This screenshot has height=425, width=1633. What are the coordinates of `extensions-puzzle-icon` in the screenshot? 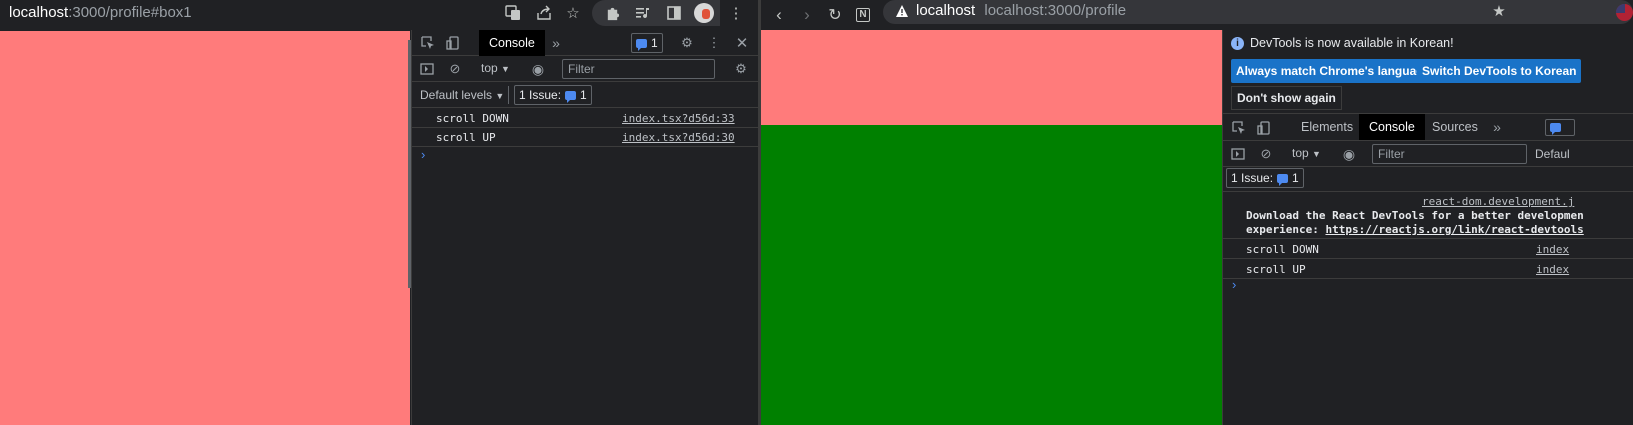 It's located at (612, 13).